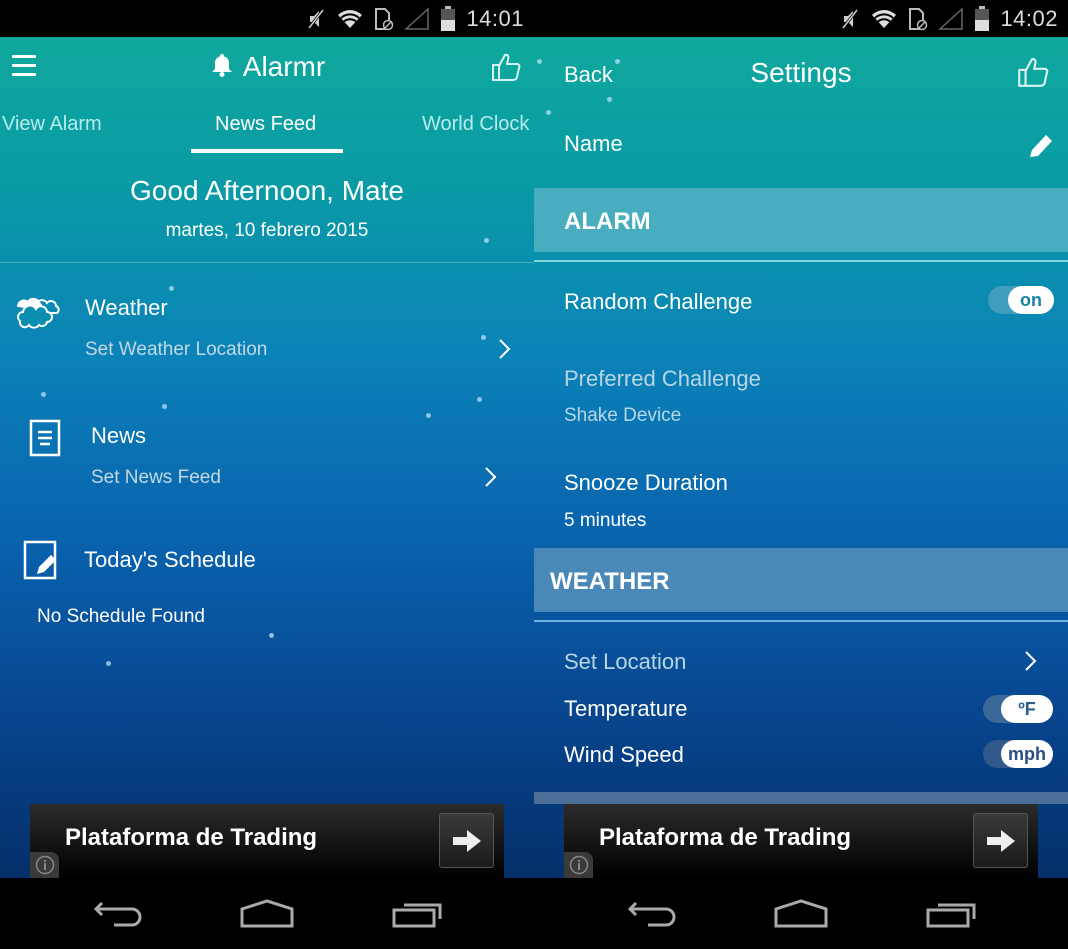 The height and width of the screenshot is (949, 1068). Describe the element at coordinates (267, 230) in the screenshot. I see `date-label: martes, 10 febrero 2015` at that location.